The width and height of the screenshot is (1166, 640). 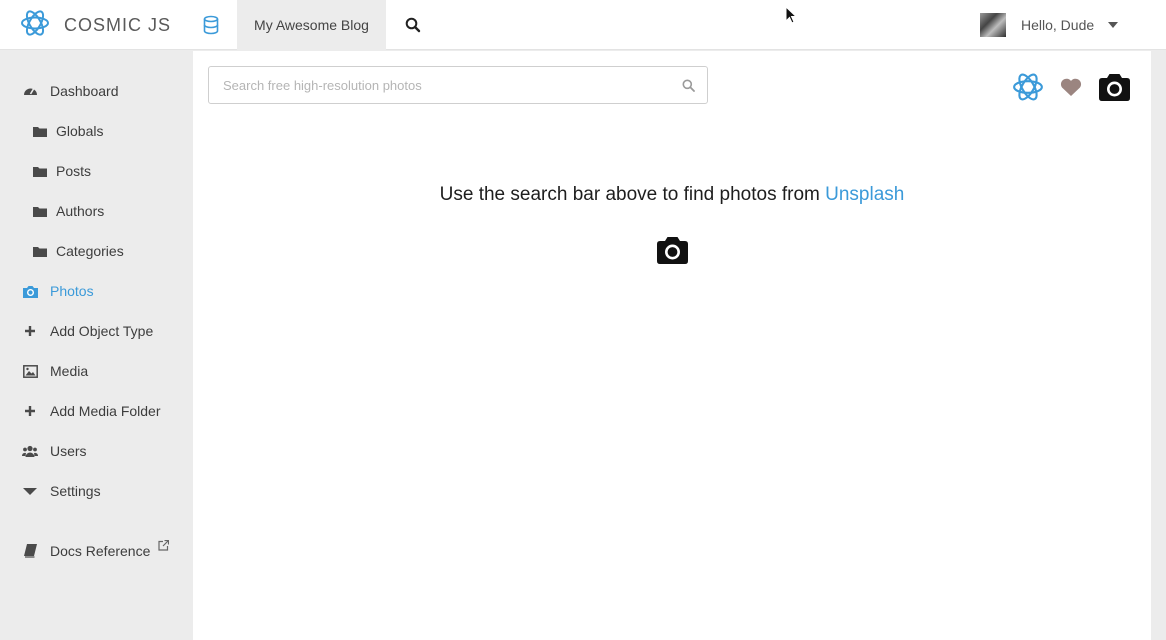 I want to click on sidebar-item-docs-reference: Docs Reference, so click(x=96, y=551).